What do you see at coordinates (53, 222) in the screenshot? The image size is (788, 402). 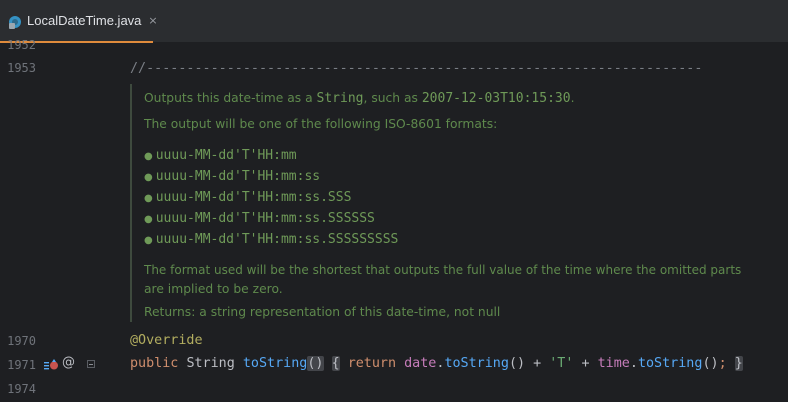 I see `editor-gutter` at bounding box center [53, 222].